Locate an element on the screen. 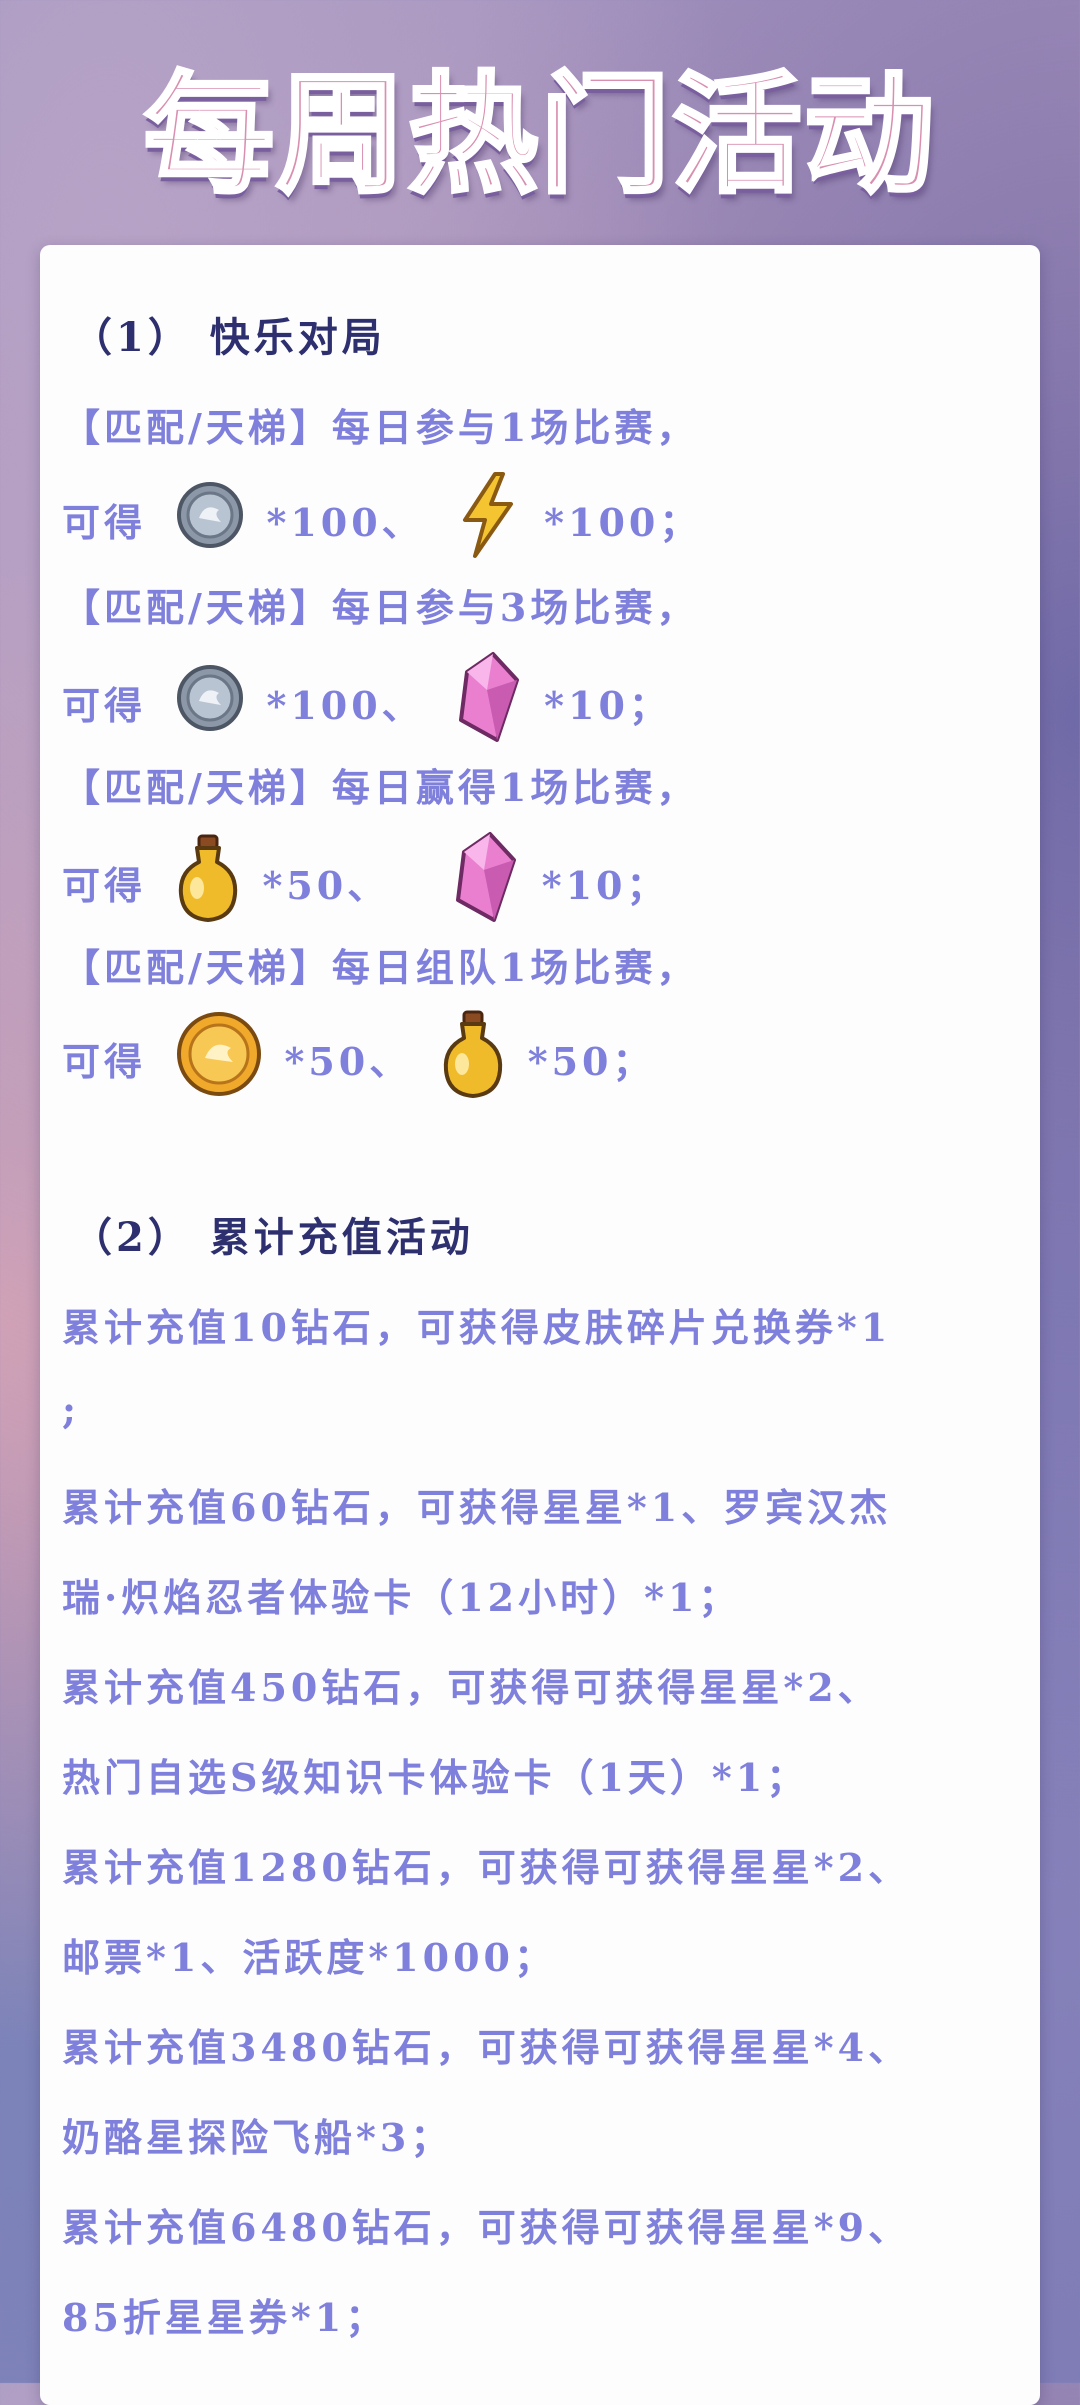 Image resolution: width=1080 pixels, height=2405 pixels. recharge-line: 奶酪星探险飞船*3； is located at coordinates (257, 2137).